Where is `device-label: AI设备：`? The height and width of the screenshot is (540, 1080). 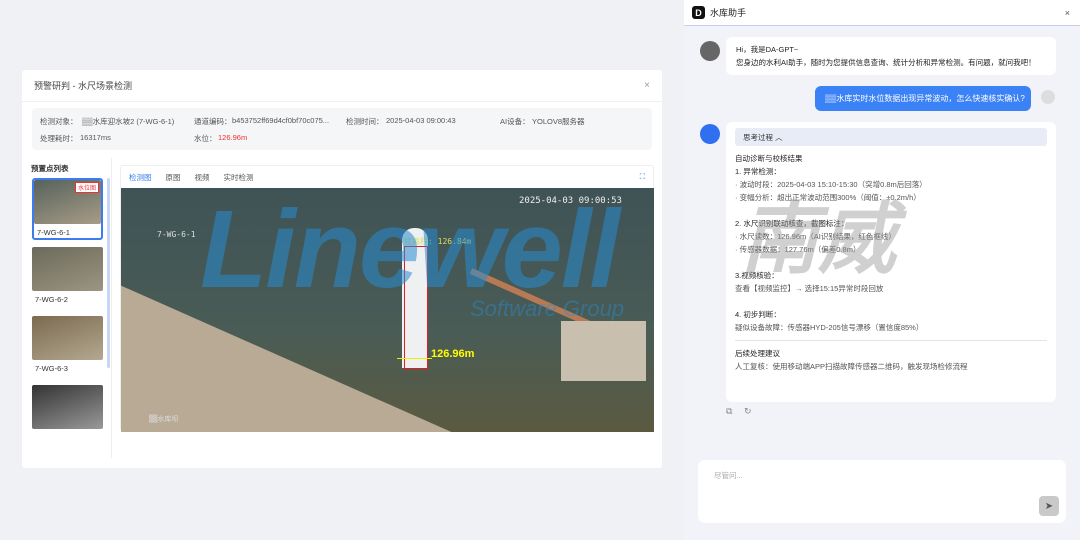 device-label: AI设备： is located at coordinates (515, 121).